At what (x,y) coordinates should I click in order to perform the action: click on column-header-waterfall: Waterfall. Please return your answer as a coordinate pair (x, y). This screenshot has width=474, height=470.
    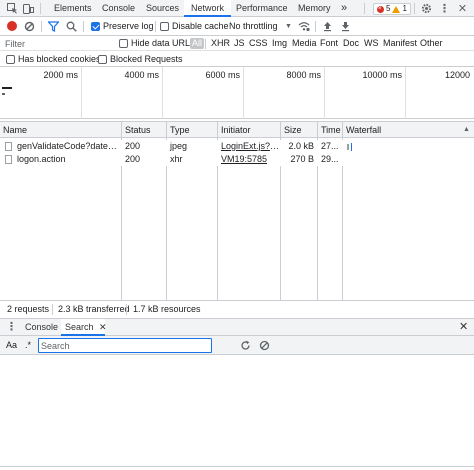
    Looking at the image, I should click on (398, 130).